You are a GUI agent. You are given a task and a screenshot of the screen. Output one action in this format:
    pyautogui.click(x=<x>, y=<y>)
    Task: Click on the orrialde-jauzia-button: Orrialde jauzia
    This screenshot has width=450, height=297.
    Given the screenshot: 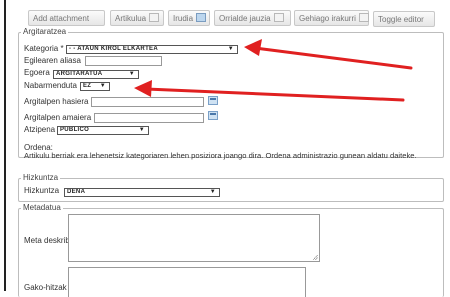 What is the action you would take?
    pyautogui.click(x=252, y=18)
    